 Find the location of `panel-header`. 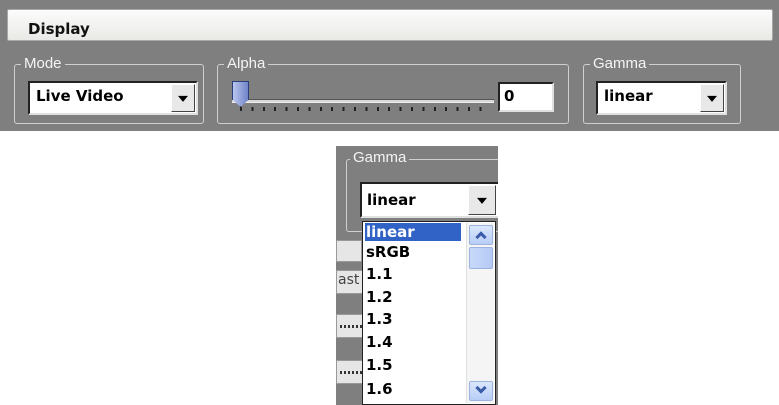

panel-header is located at coordinates (390, 25).